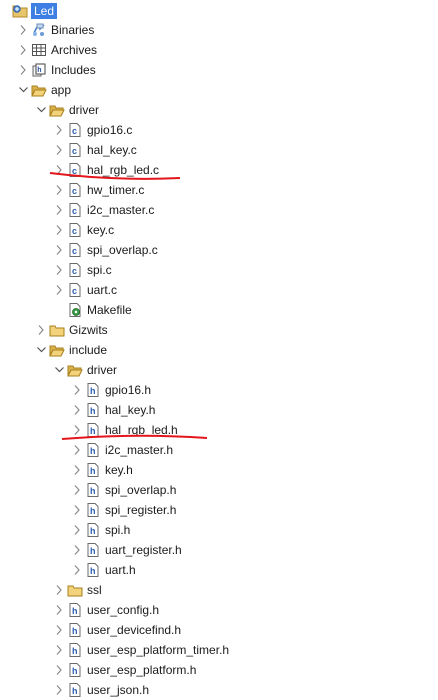 This screenshot has width=438, height=700. What do you see at coordinates (130, 410) in the screenshot?
I see `tree-item-label: hal_key.h` at bounding box center [130, 410].